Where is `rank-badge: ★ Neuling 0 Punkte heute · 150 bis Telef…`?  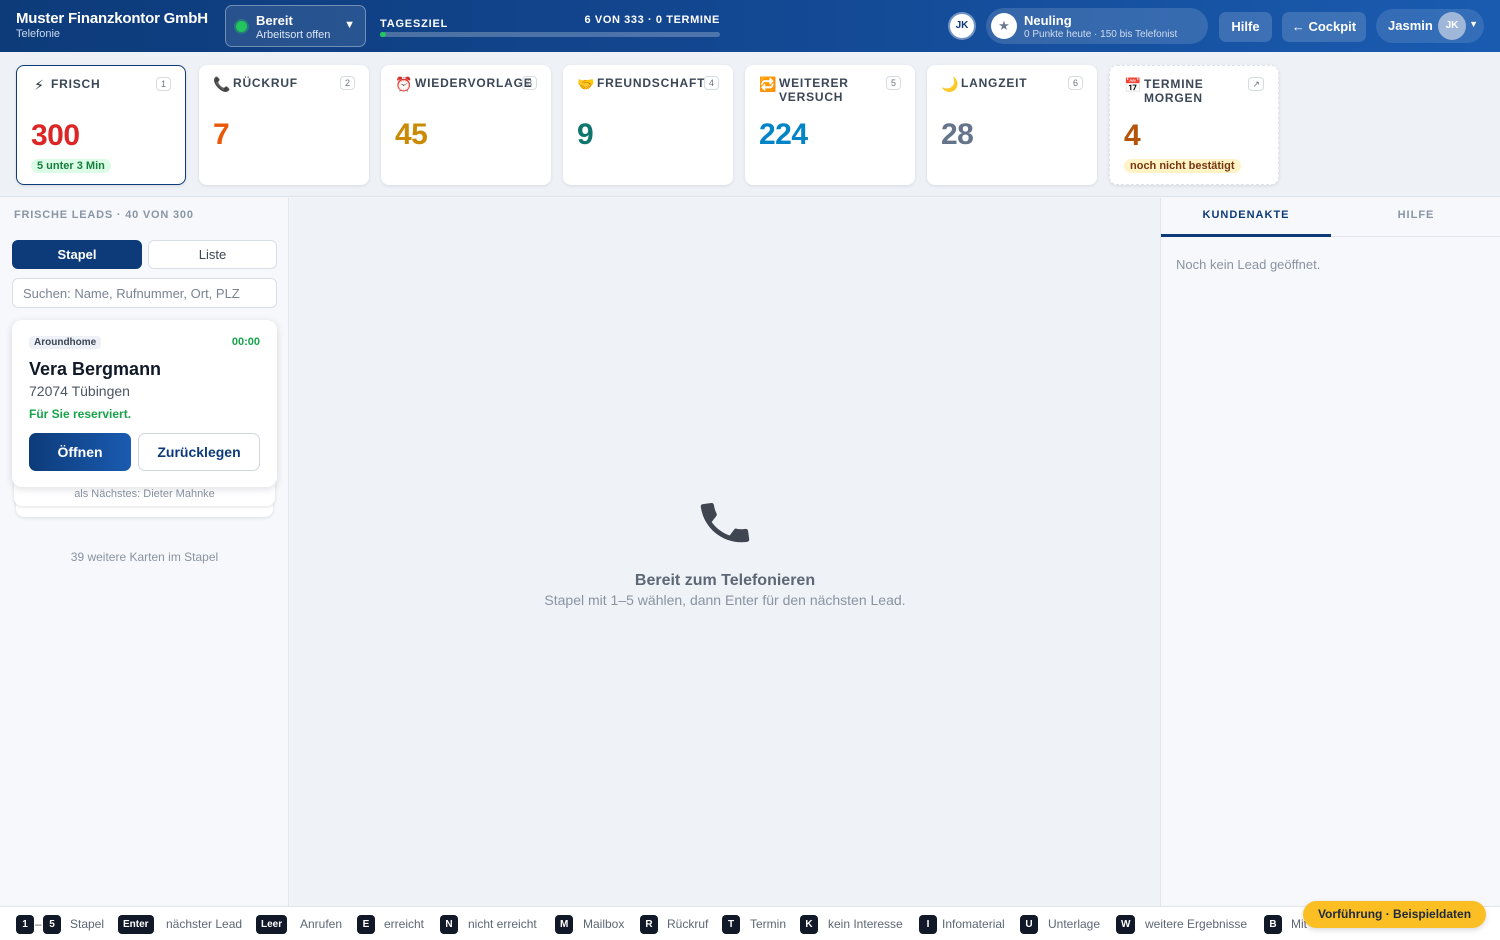 rank-badge: ★ Neuling 0 Punkte heute · 150 bis Telef… is located at coordinates (1097, 26).